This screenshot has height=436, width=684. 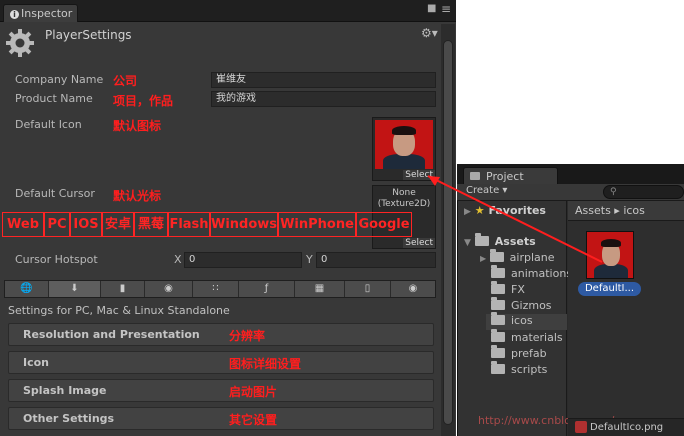 I want to click on annotation-arrow, so click(x=515, y=219).